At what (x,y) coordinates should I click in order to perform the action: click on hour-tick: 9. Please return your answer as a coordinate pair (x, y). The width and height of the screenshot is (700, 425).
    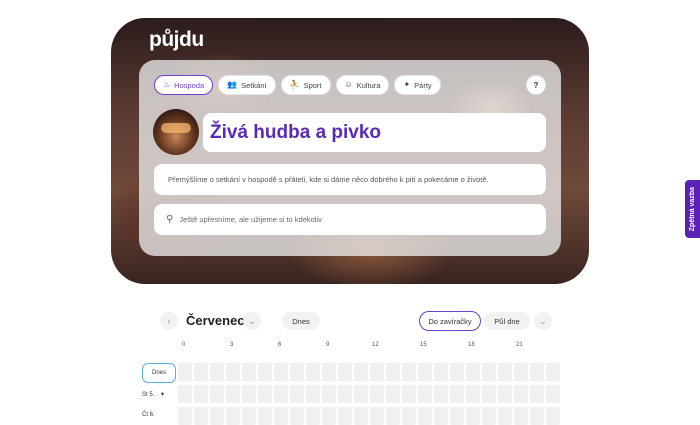
    Looking at the image, I should click on (328, 345).